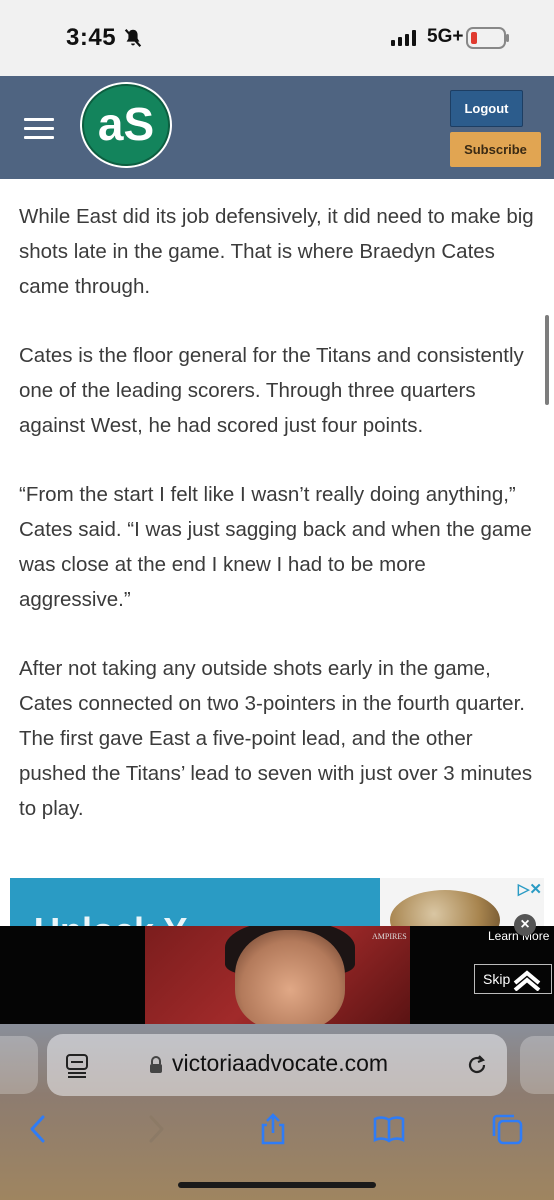  What do you see at coordinates (389, 1129) in the screenshot?
I see `bookmarks-icon` at bounding box center [389, 1129].